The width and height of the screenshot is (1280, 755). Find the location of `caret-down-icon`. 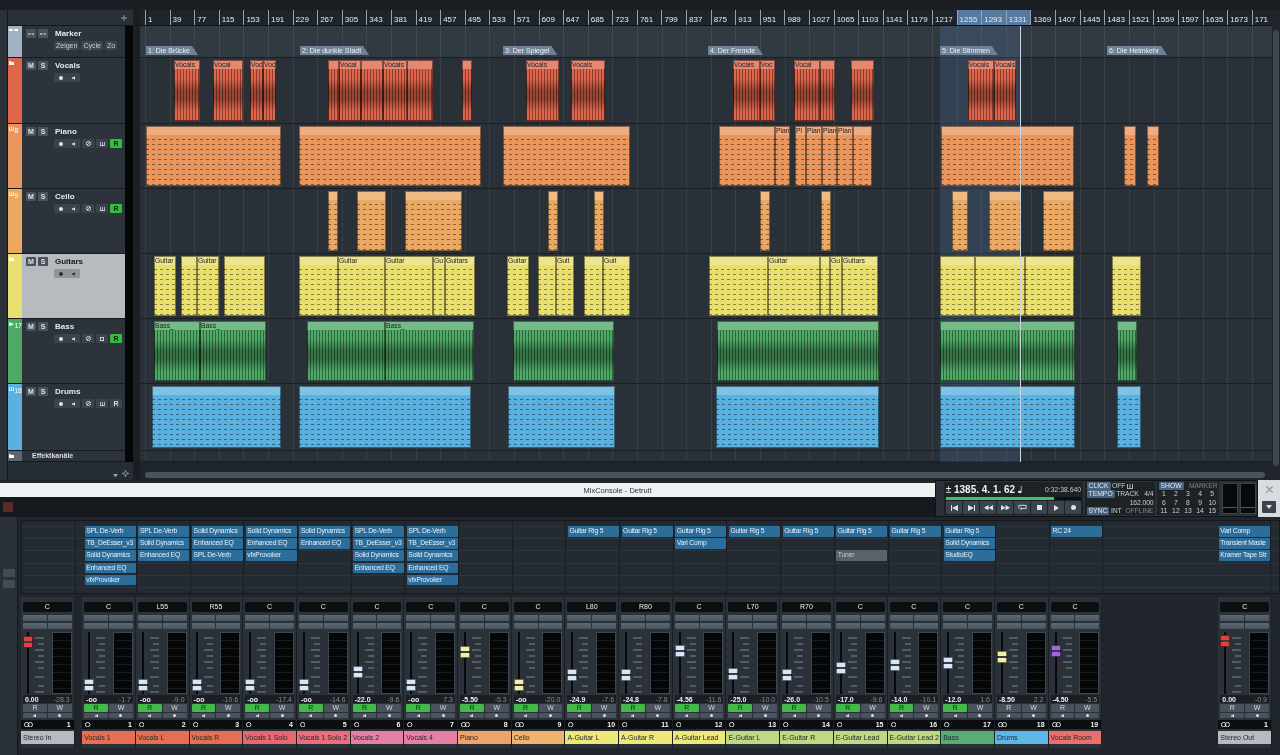

caret-down-icon is located at coordinates (115, 475).